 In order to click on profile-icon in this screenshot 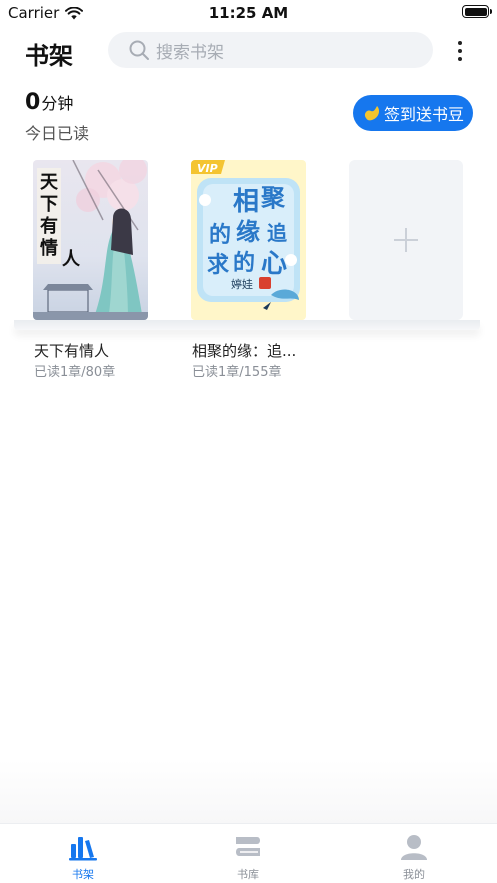, I will do `click(414, 847)`.